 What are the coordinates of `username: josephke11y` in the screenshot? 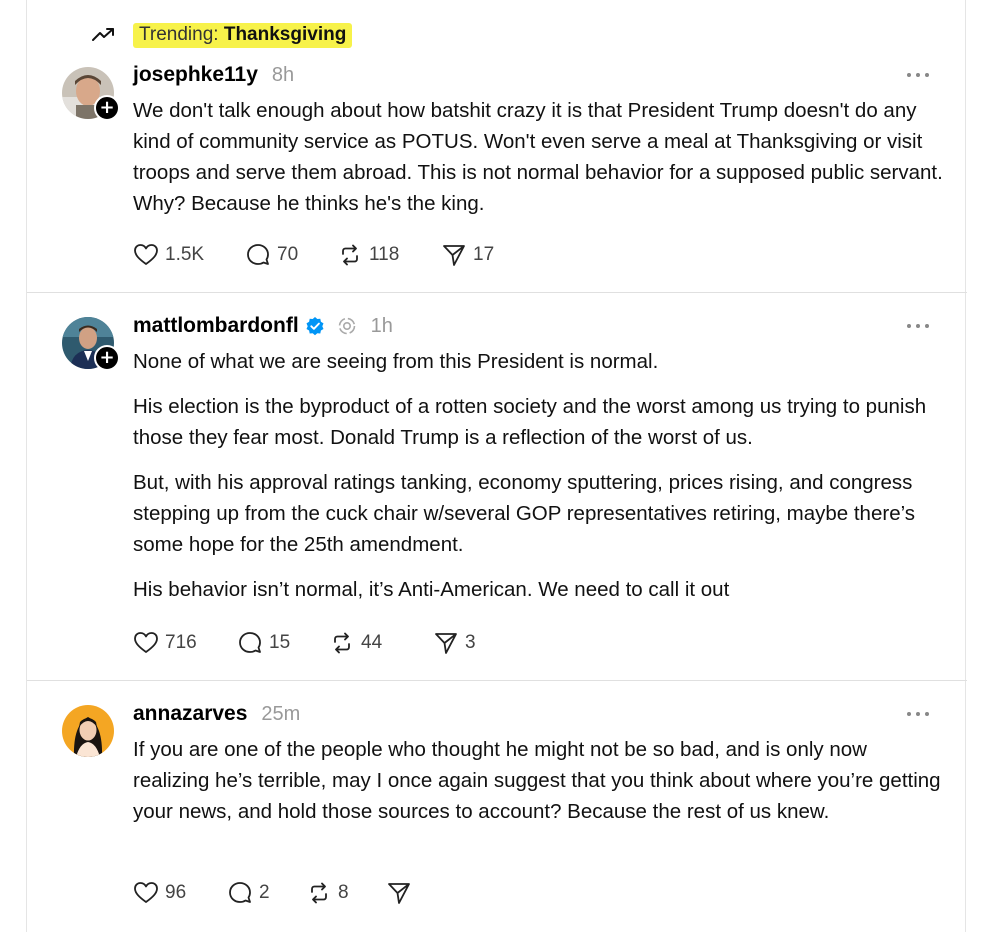 It's located at (195, 75).